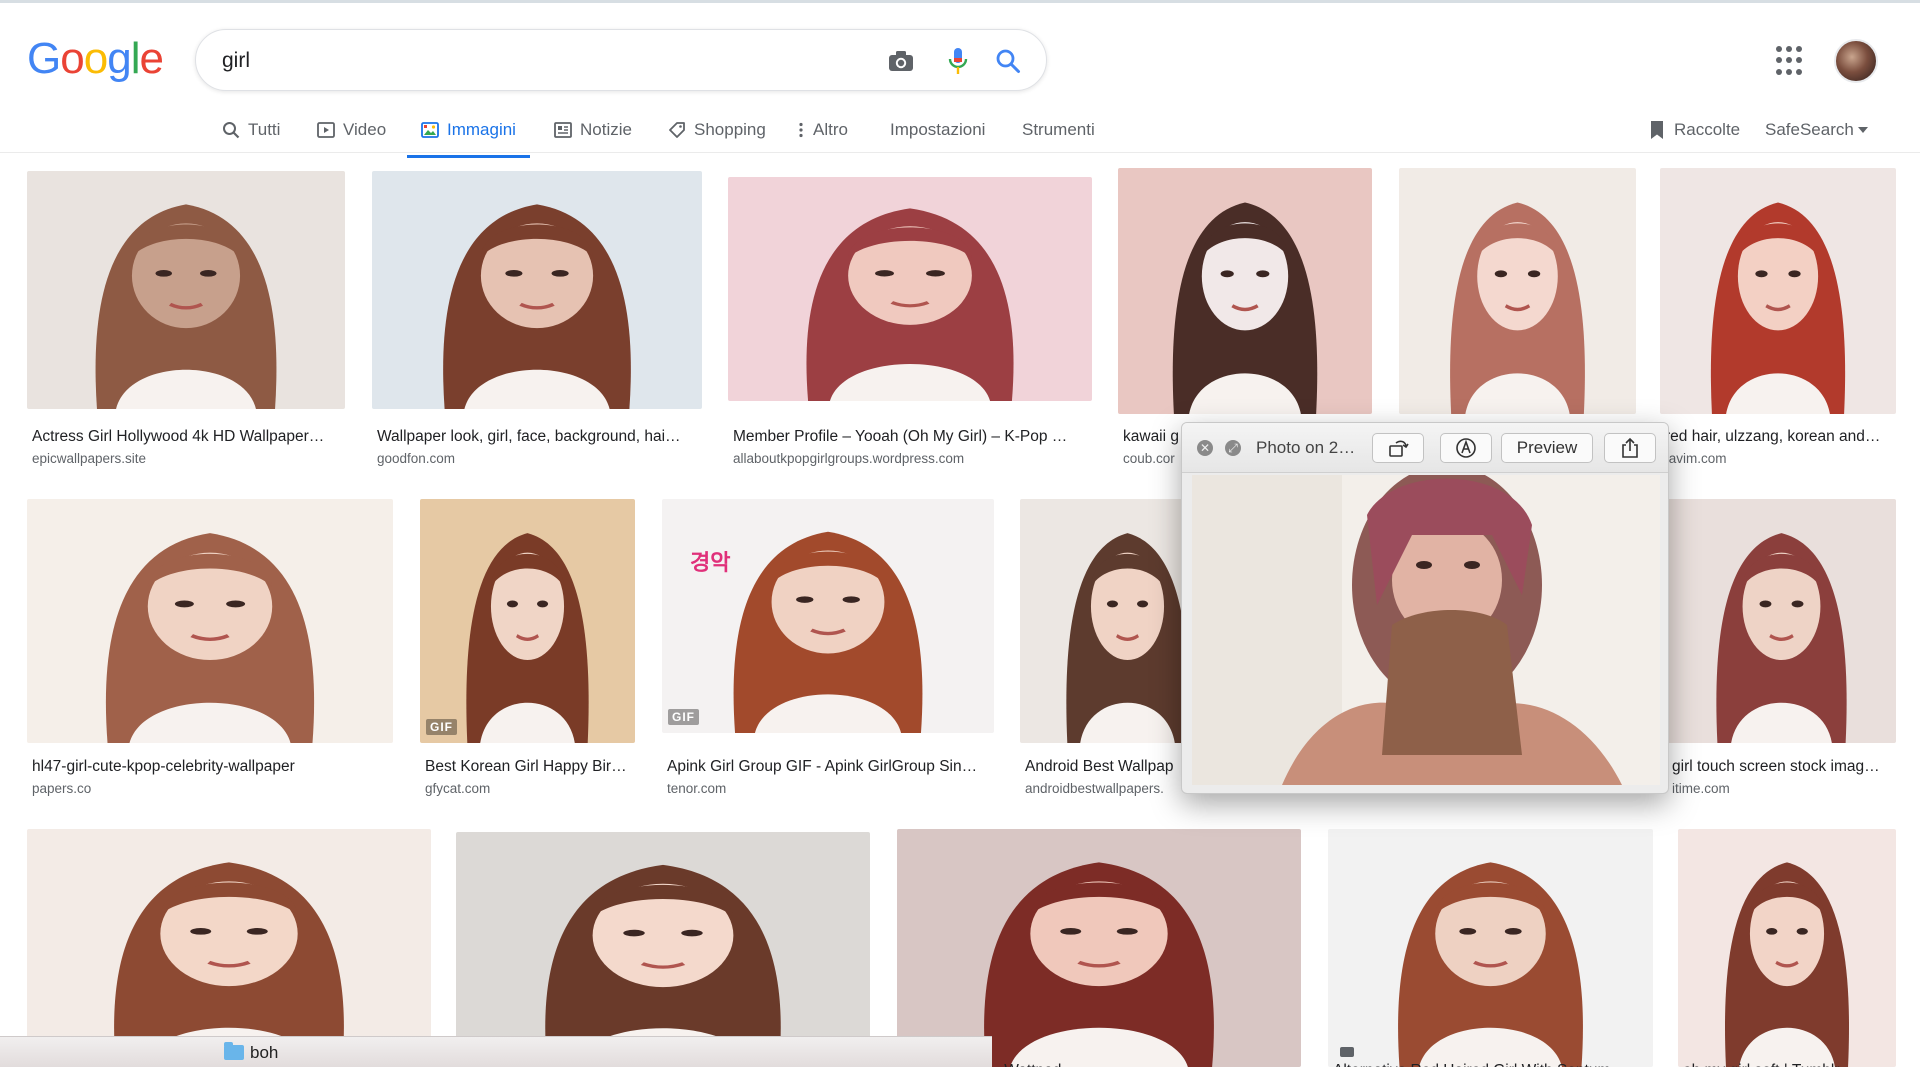 The image size is (1920, 1067). I want to click on tab-settings-label: Impostazioni, so click(938, 129).